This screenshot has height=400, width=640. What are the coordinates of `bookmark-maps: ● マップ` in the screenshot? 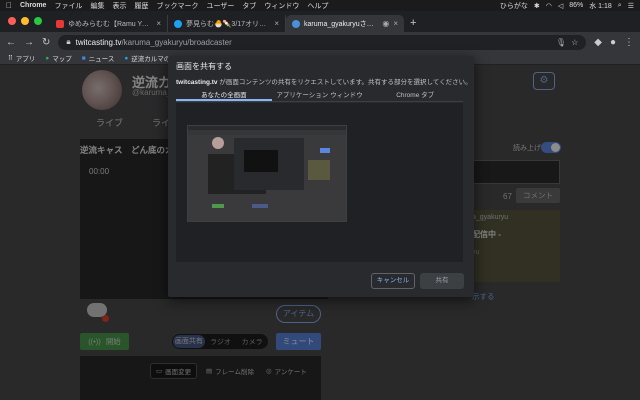 It's located at (58, 58).